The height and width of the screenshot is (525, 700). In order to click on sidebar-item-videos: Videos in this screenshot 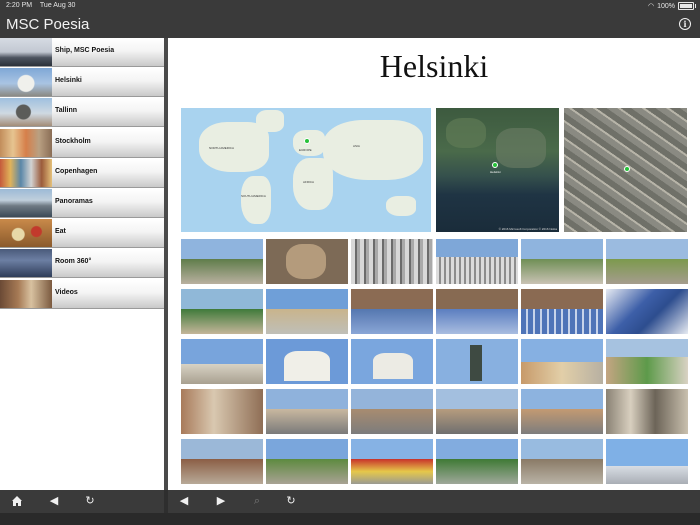, I will do `click(82, 294)`.